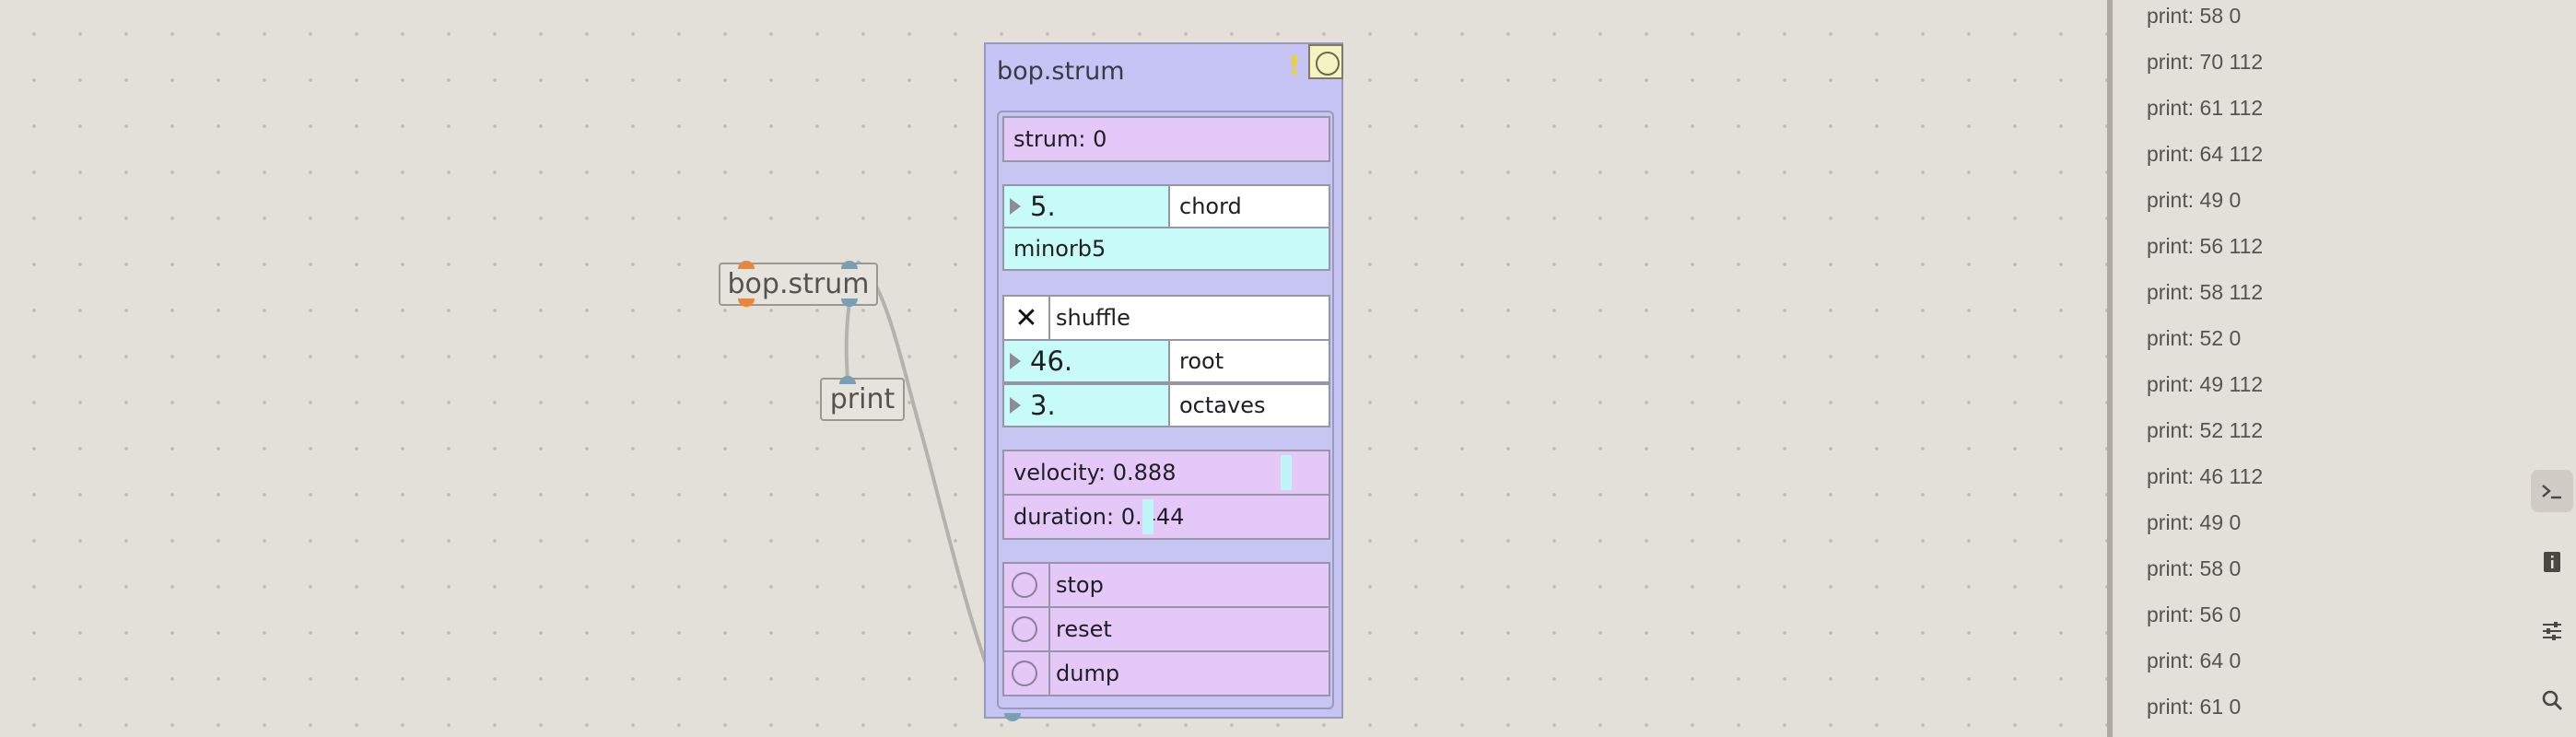 The height and width of the screenshot is (737, 2576). I want to click on root-value: 46., so click(1051, 361).